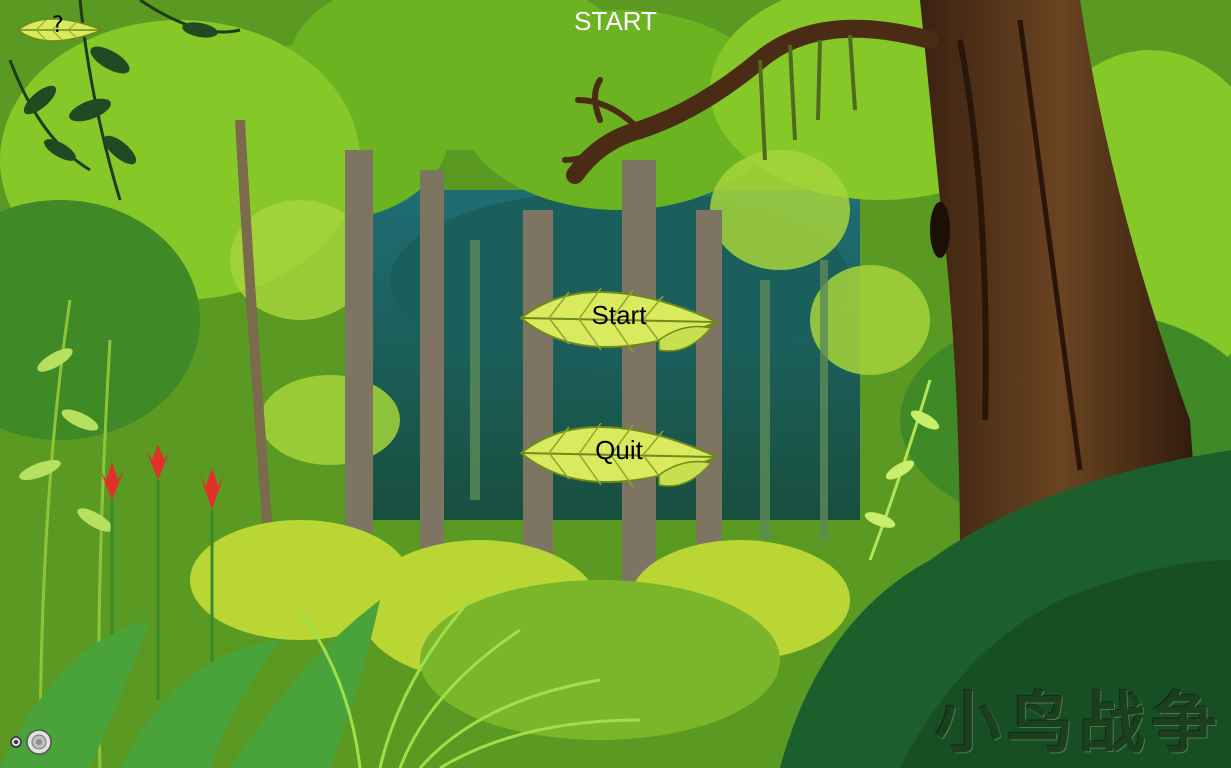 The height and width of the screenshot is (768, 1231). Describe the element at coordinates (58, 25) in the screenshot. I see `help-label: ?` at that location.